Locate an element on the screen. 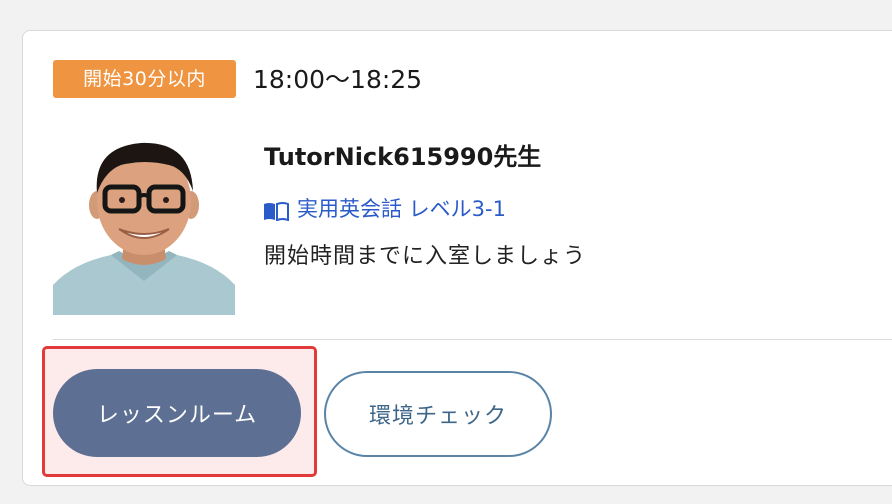 The width and height of the screenshot is (892, 504). course-label: 実用英会話 レベル3-1 is located at coordinates (401, 209).